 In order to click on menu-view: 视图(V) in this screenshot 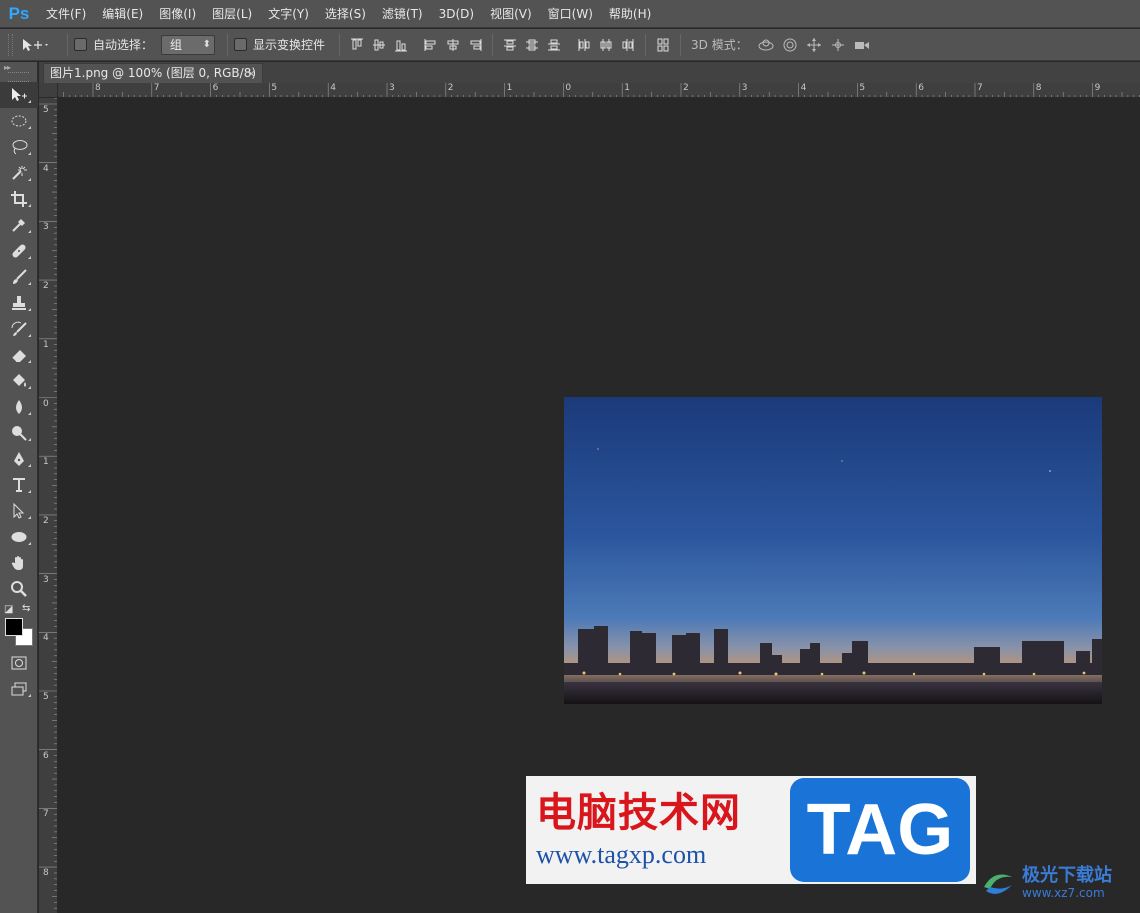, I will do `click(511, 14)`.